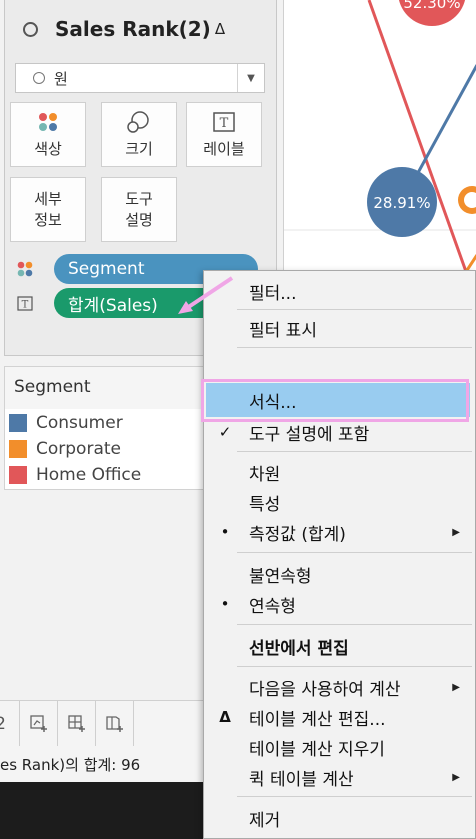 Image resolution: width=476 pixels, height=839 pixels. What do you see at coordinates (206, 295) in the screenshot?
I see `annotation-arrow-icon` at bounding box center [206, 295].